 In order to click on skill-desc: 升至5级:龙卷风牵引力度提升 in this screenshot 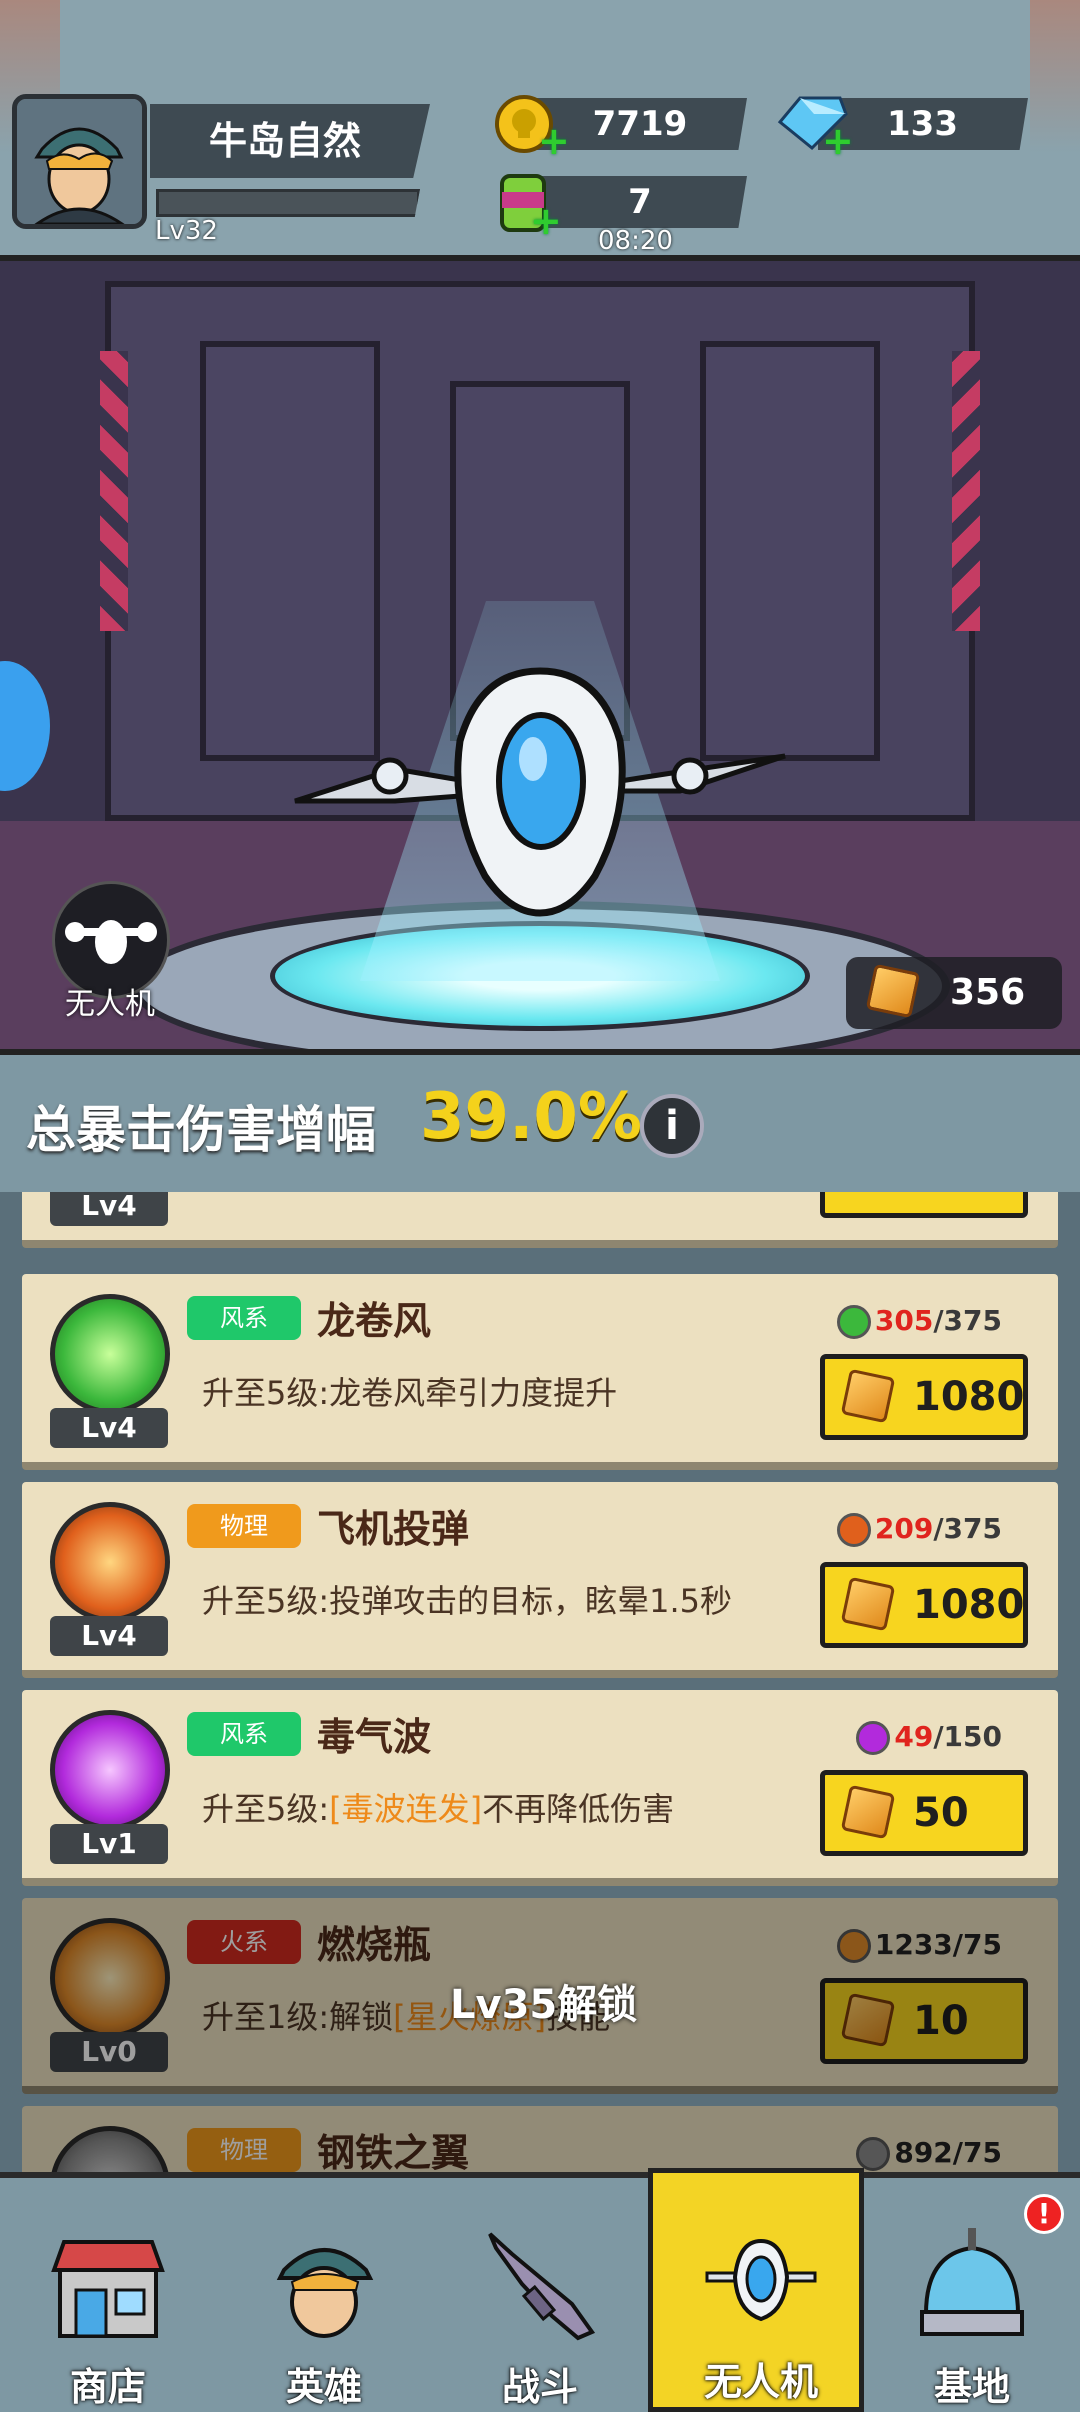, I will do `click(410, 1393)`.